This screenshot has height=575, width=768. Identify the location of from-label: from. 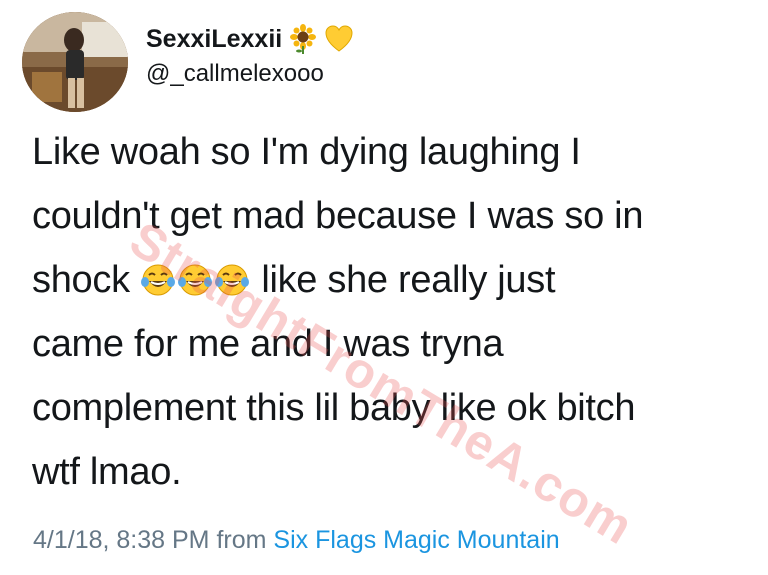
(241, 540).